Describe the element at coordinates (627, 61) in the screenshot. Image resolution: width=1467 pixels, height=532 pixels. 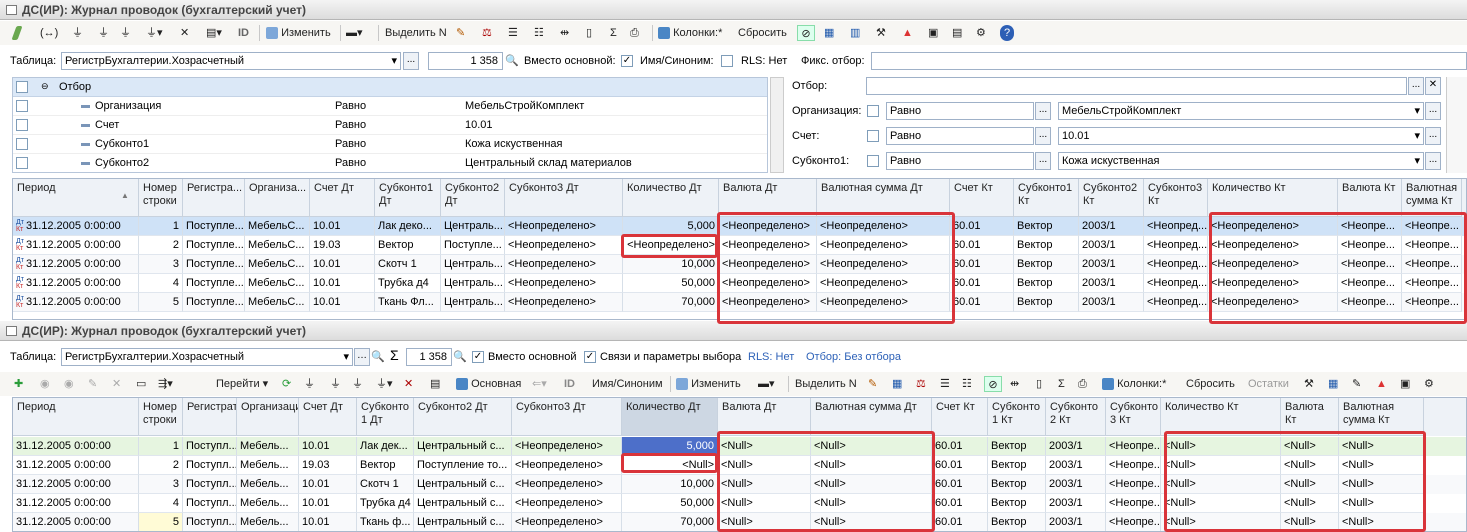
I see `instead-main-checkbox: ✓` at that location.